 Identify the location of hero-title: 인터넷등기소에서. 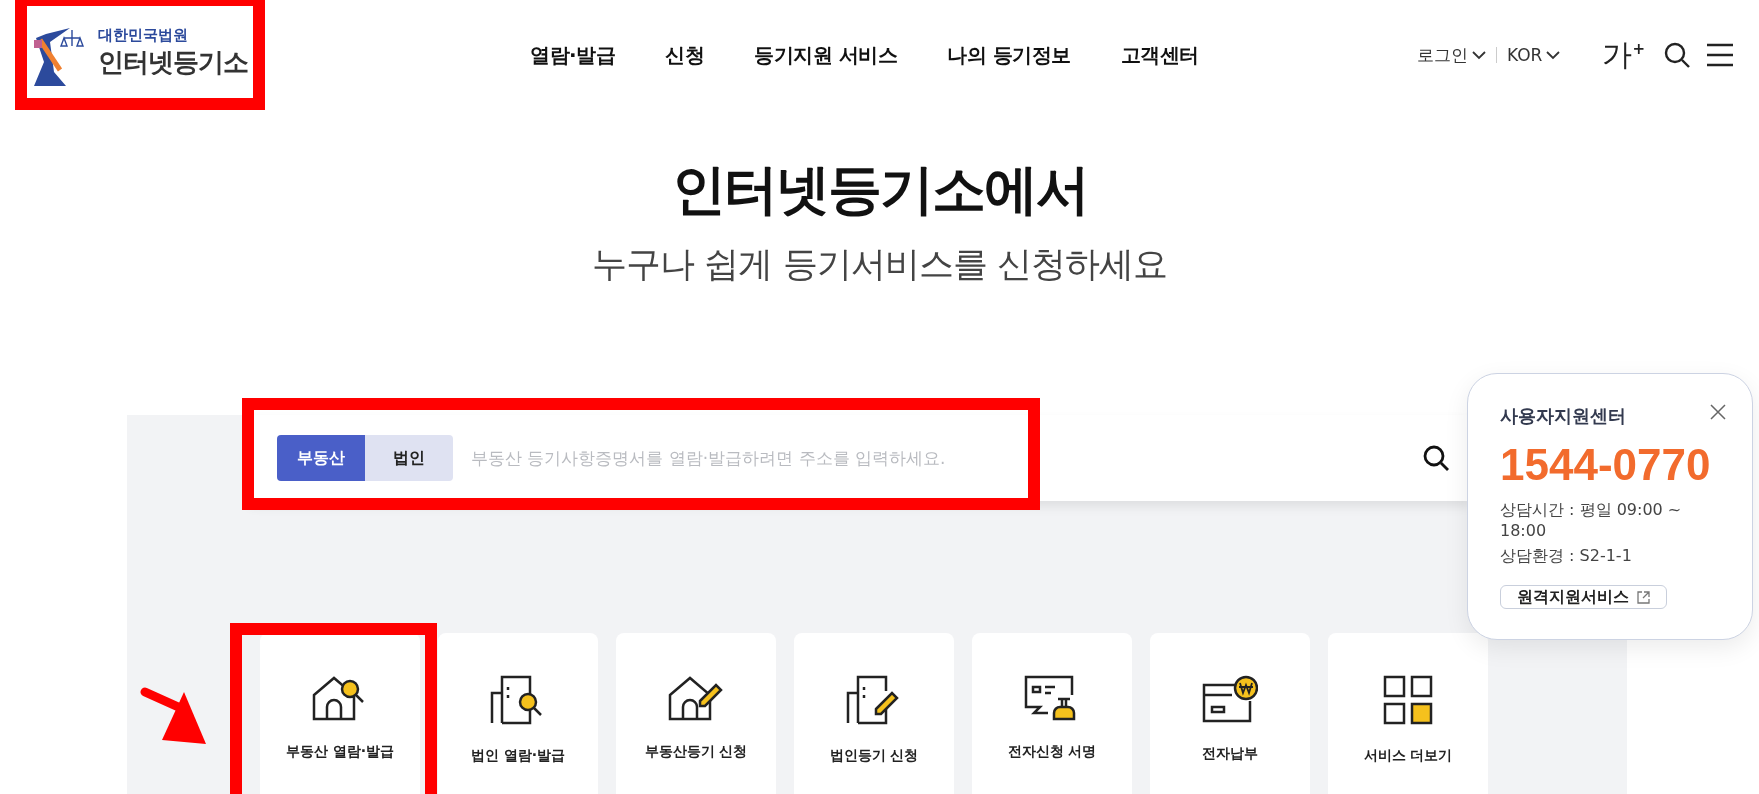
(879, 190).